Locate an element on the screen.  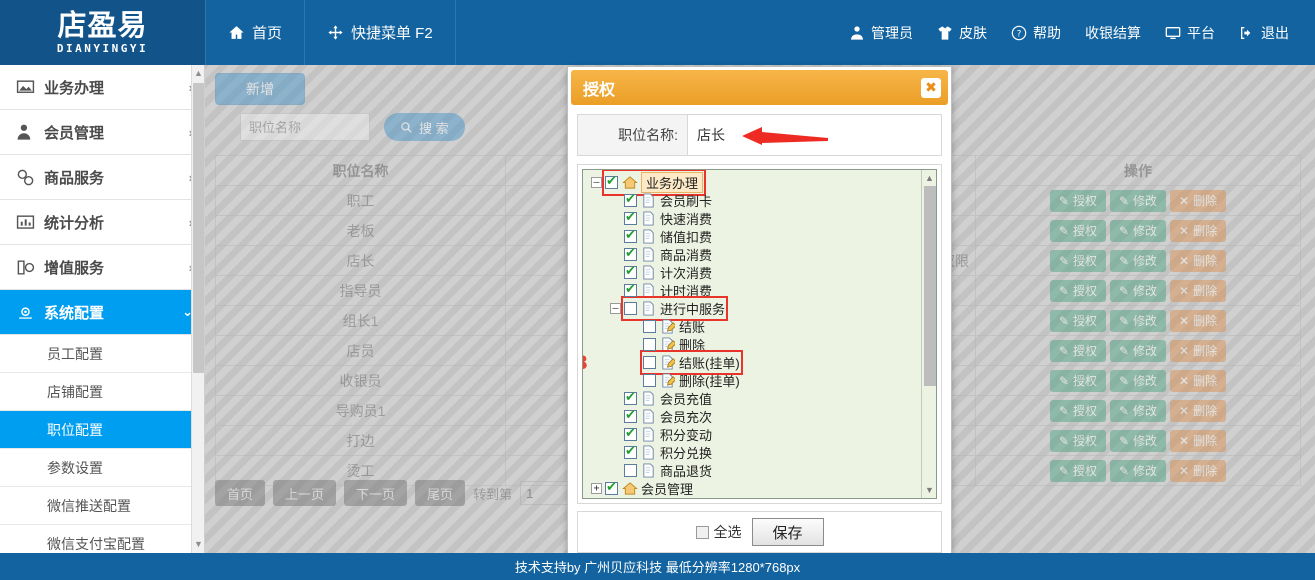
tree-node-content: 结账 is located at coordinates (674, 326).